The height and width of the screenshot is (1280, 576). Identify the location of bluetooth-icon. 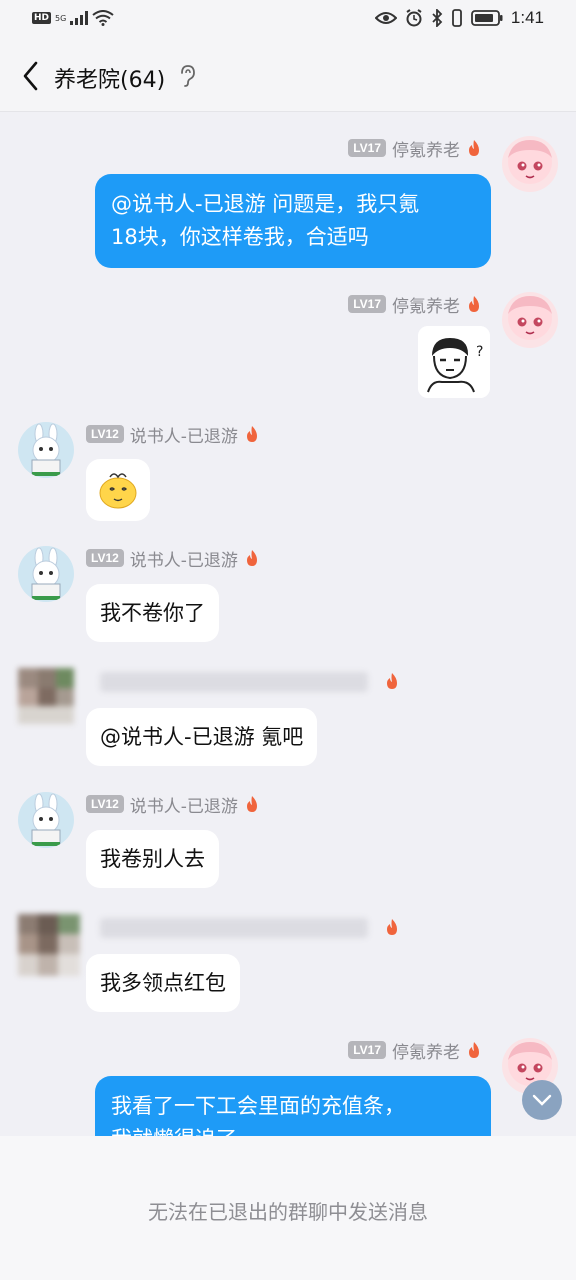
(437, 18).